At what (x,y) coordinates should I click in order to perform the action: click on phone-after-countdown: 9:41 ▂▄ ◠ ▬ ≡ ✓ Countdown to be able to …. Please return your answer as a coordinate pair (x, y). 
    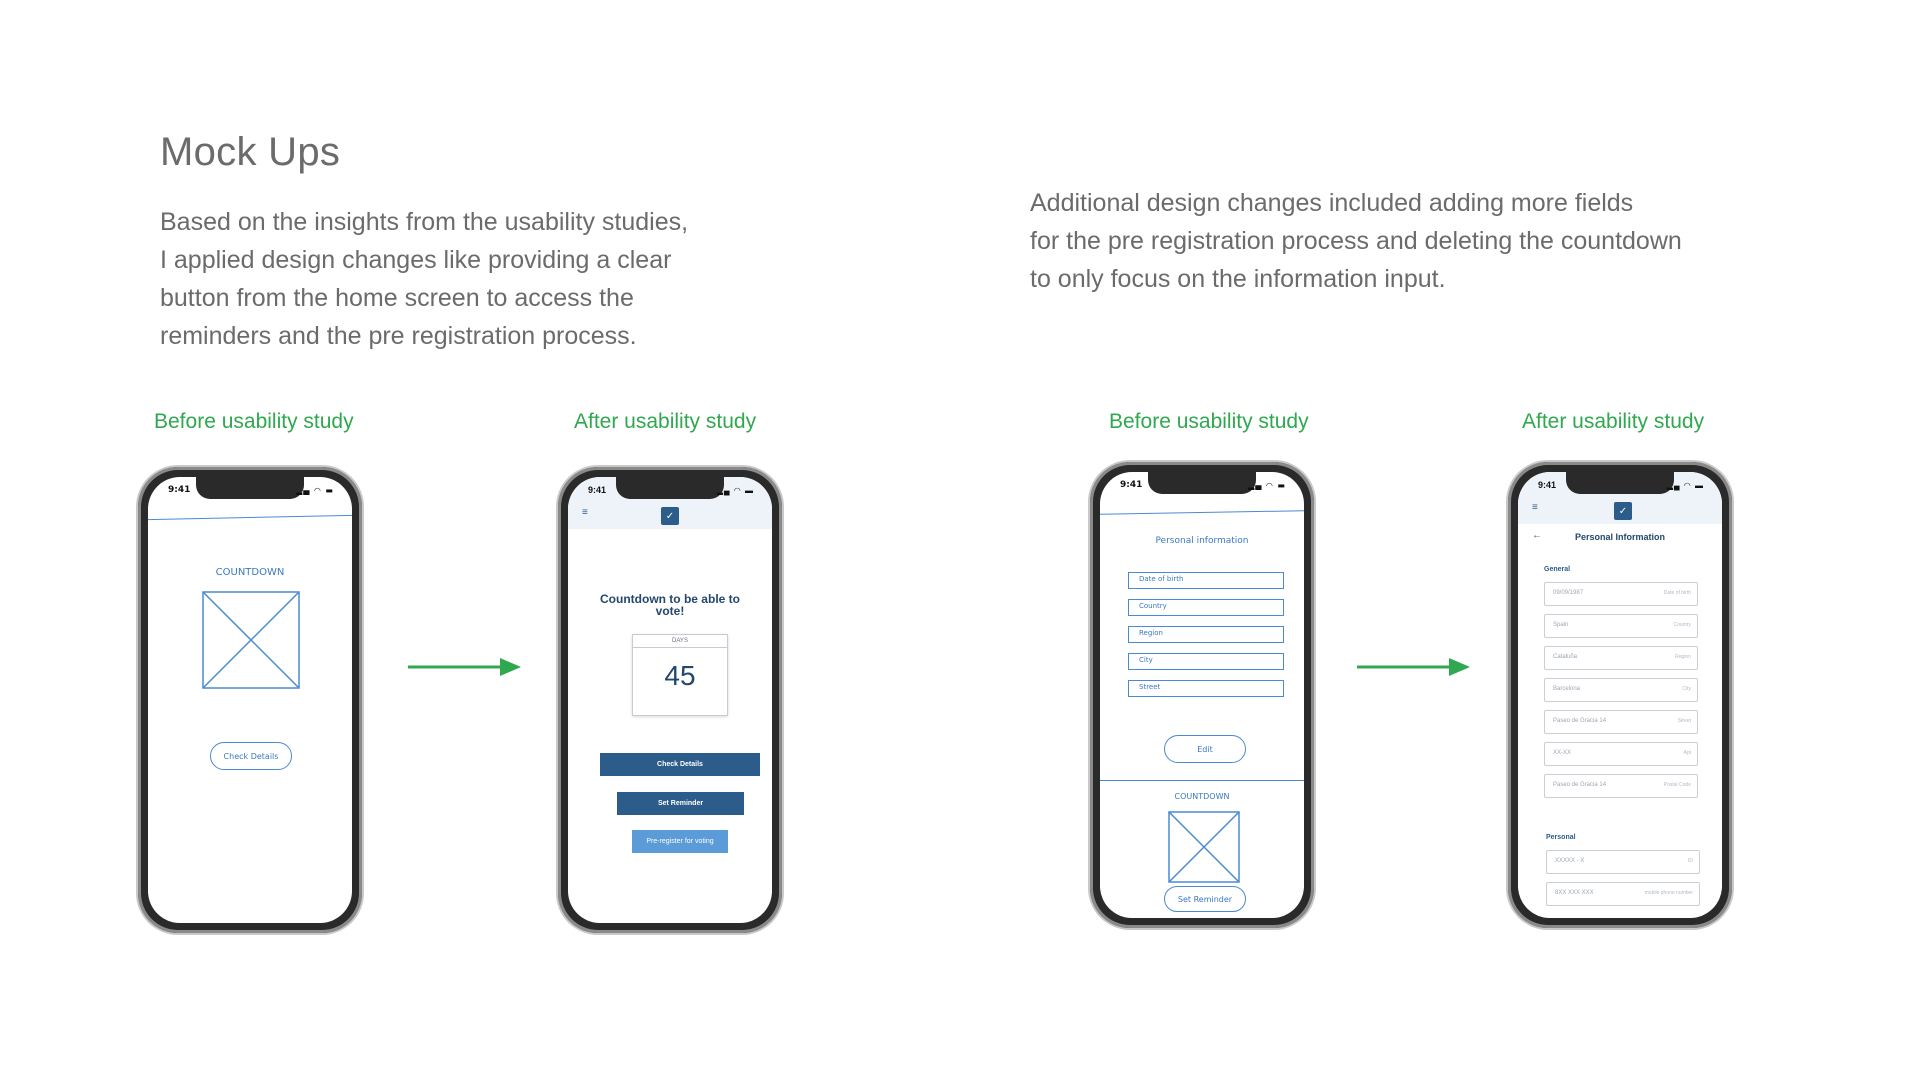
    Looking at the image, I should click on (670, 700).